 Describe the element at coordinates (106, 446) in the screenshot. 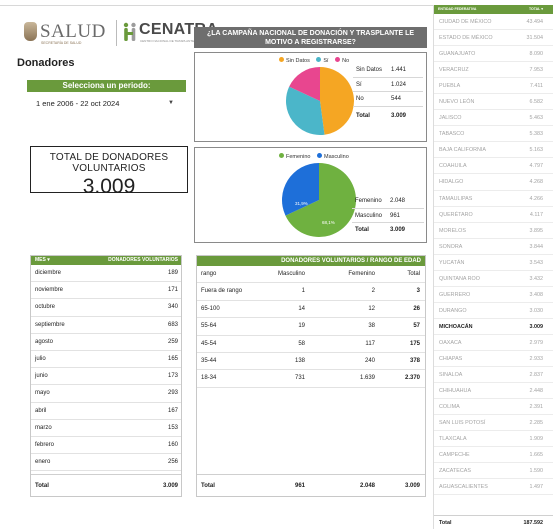

I see `table-row: febrero 160` at that location.